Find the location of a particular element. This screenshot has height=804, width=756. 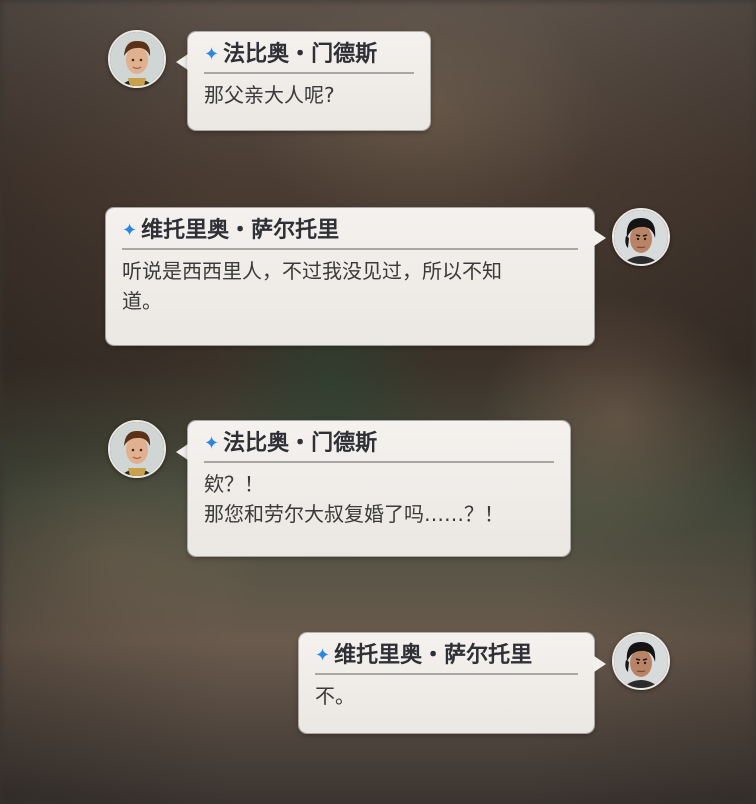

dialogue-line: 欸？！ is located at coordinates (234, 484).